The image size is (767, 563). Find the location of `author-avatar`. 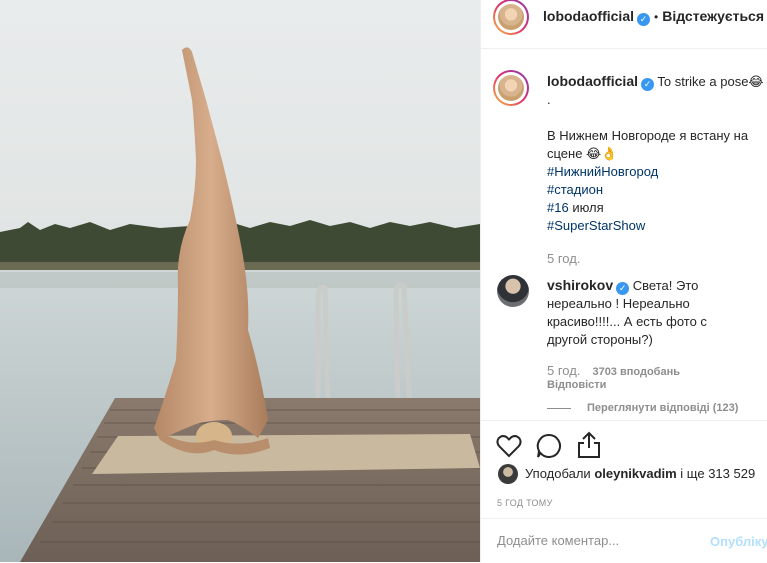

author-avatar is located at coordinates (511, 17).